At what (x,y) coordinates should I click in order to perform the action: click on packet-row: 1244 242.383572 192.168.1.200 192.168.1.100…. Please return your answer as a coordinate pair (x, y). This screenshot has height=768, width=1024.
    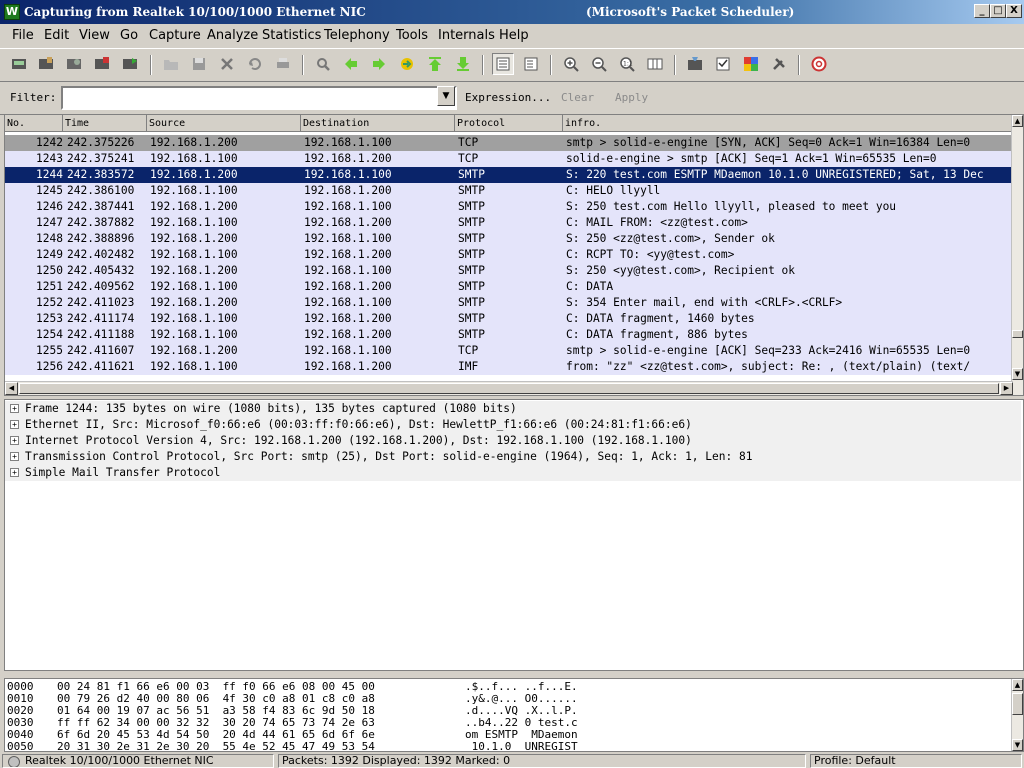
    Looking at the image, I should click on (509, 175).